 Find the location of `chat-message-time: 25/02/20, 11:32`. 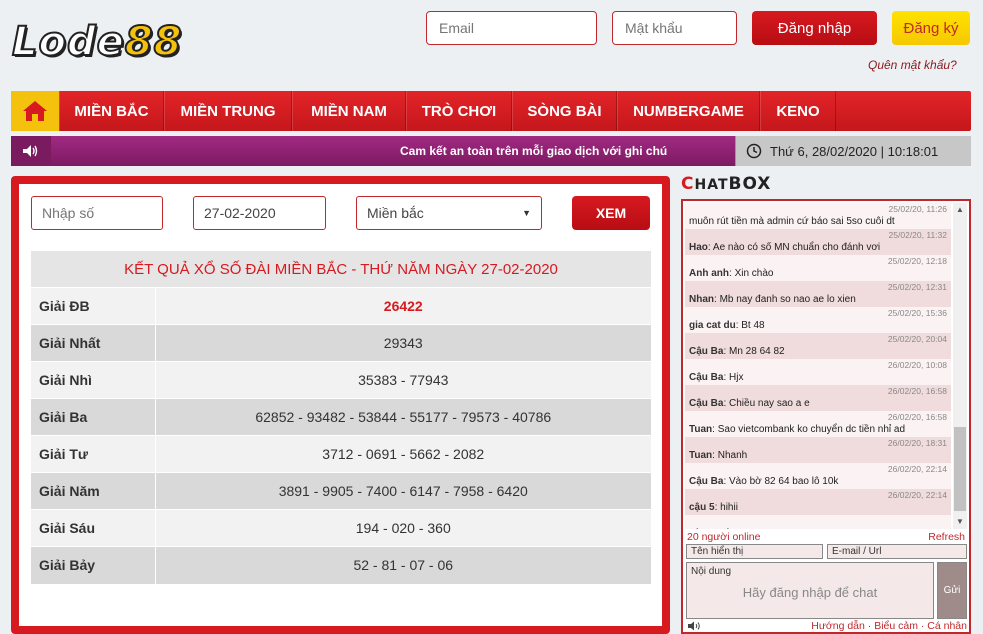

chat-message-time: 25/02/20, 11:32 is located at coordinates (917, 235).